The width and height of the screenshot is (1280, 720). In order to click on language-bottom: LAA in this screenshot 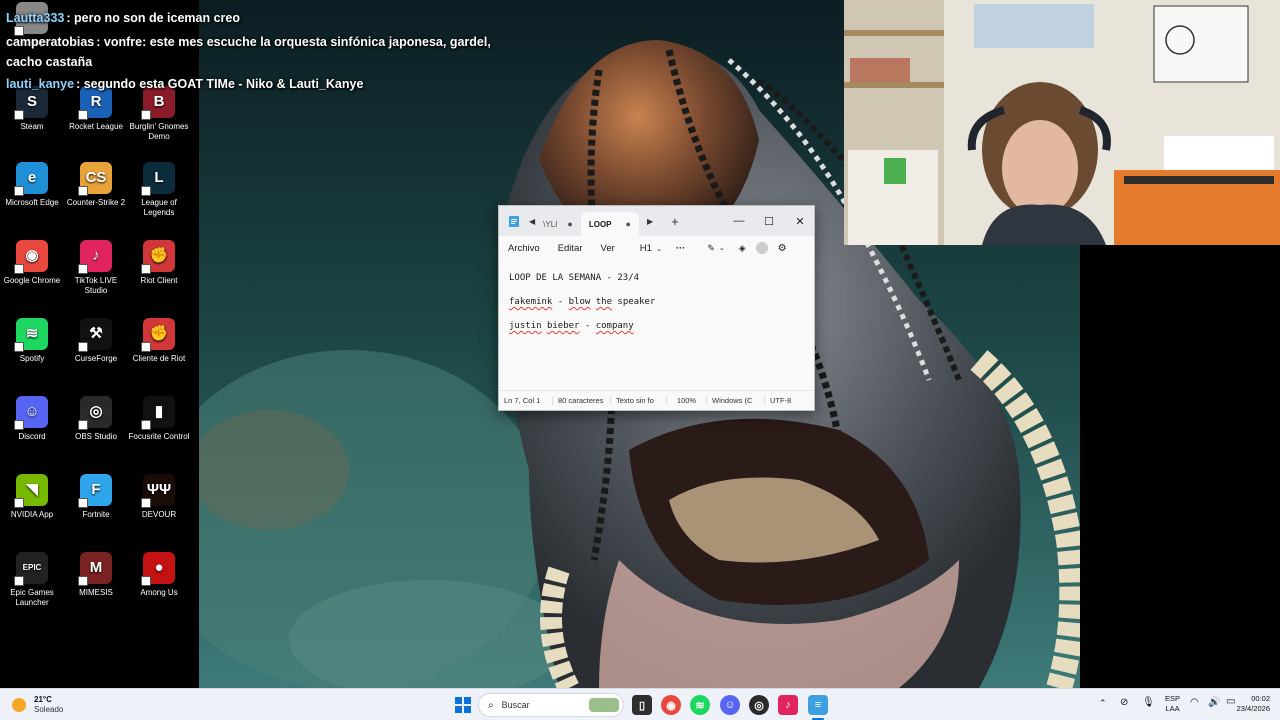, I will do `click(1172, 708)`.